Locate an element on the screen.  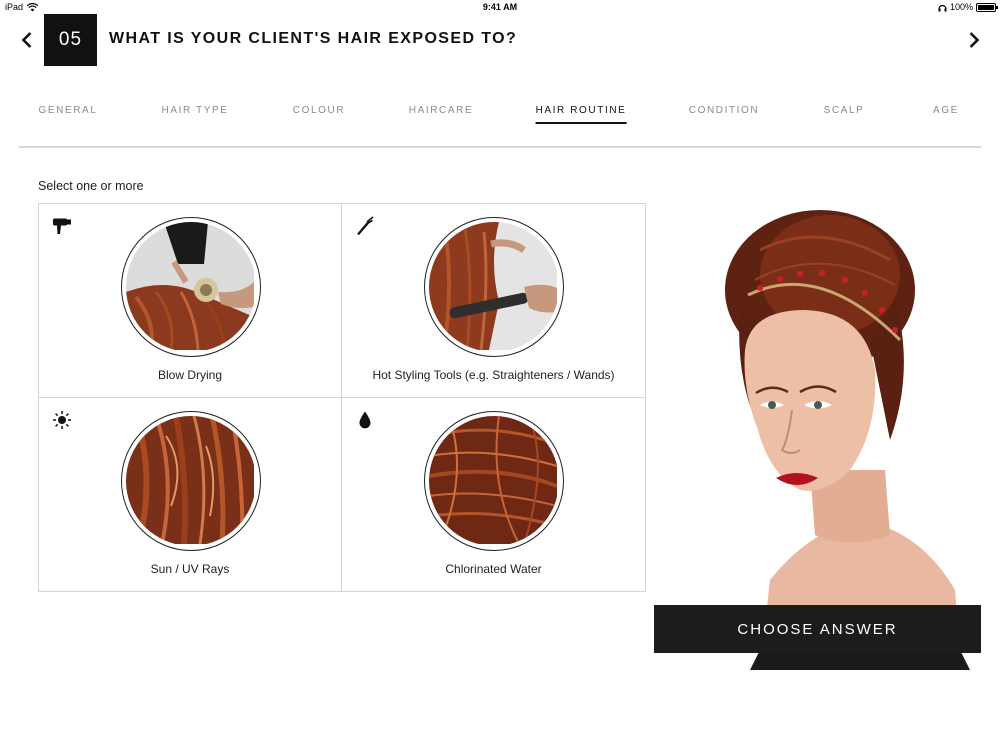
status-time: 9:41 AM is located at coordinates (500, 7).